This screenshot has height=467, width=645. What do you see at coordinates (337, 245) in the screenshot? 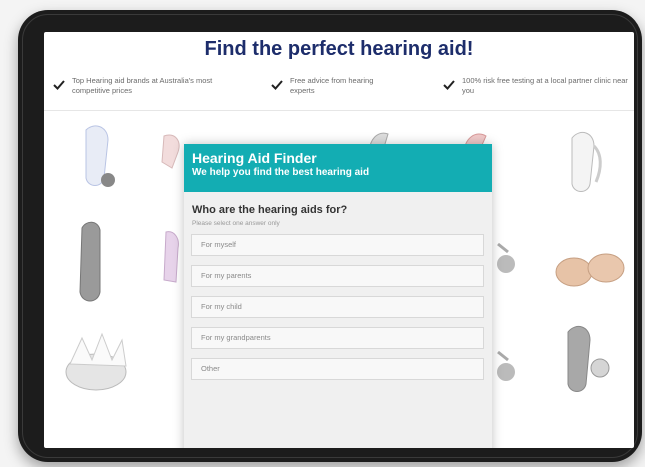
I see `option-myself: For myself` at bounding box center [337, 245].